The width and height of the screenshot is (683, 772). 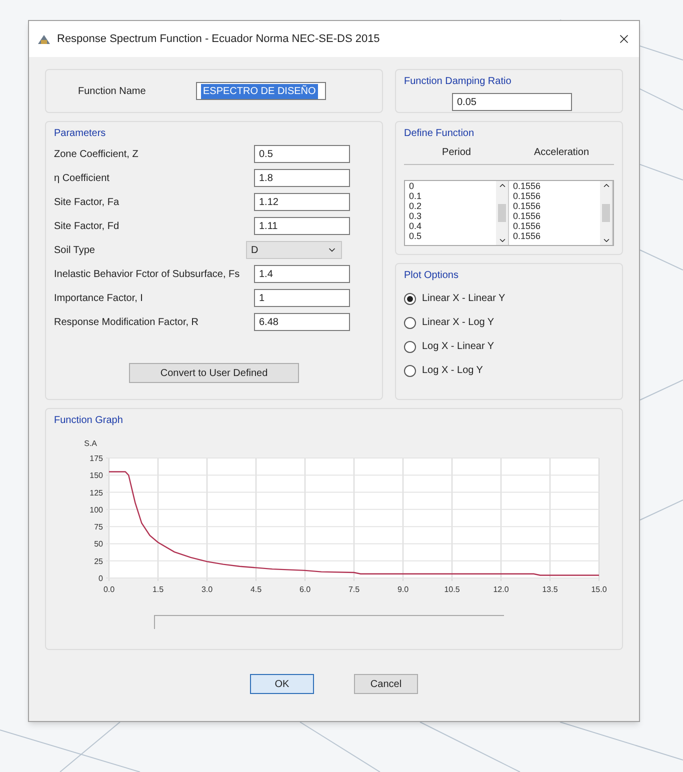 I want to click on y-tick-label: 100, so click(x=96, y=509).